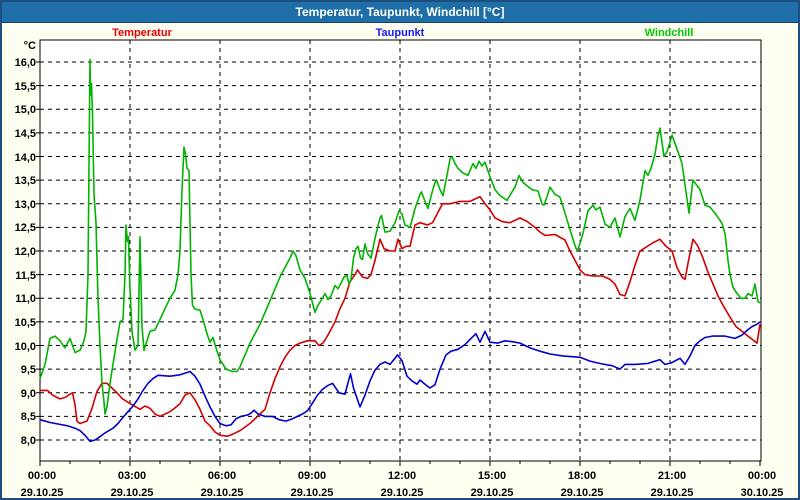 This screenshot has width=800, height=500. Describe the element at coordinates (42, 484) in the screenshot. I see `x-tick-label: 00:00 29.10.25` at that location.